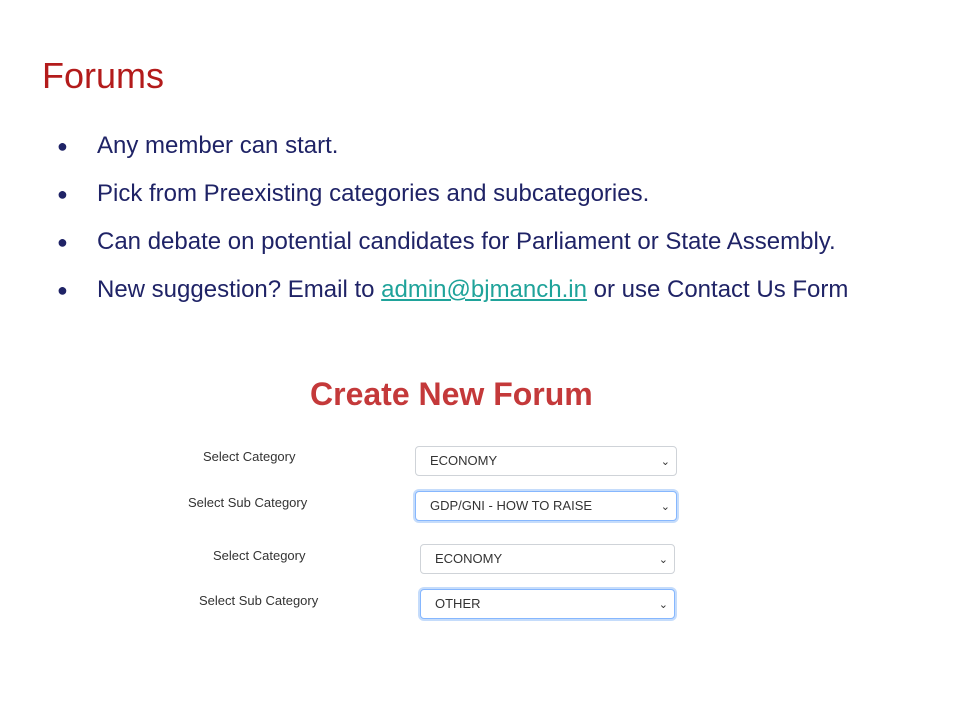  I want to click on sub-category-select-value: GDP/GNI - HOW TO RAISE, so click(511, 505).